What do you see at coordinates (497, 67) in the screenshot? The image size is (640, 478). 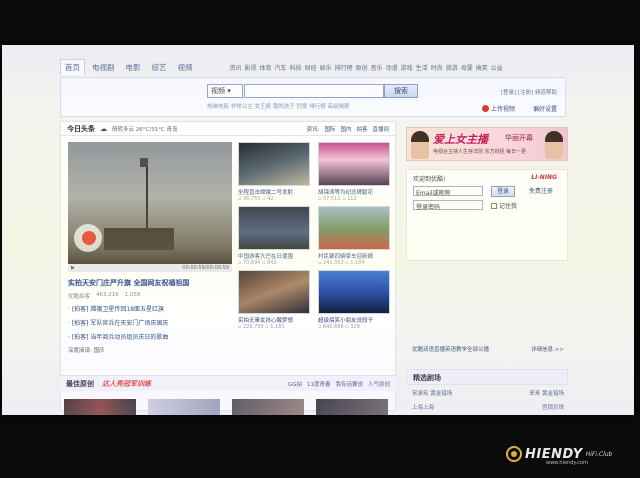 I see `subnav-item: 公益` at bounding box center [497, 67].